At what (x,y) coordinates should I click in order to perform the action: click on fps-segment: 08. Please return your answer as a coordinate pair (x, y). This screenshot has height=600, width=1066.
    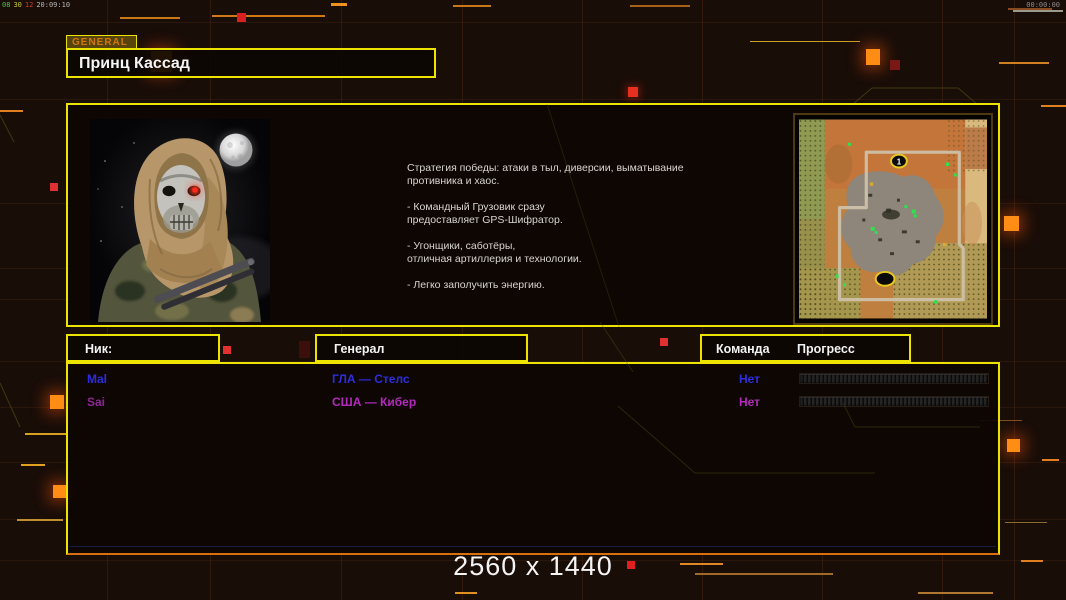
    Looking at the image, I should click on (6, 5).